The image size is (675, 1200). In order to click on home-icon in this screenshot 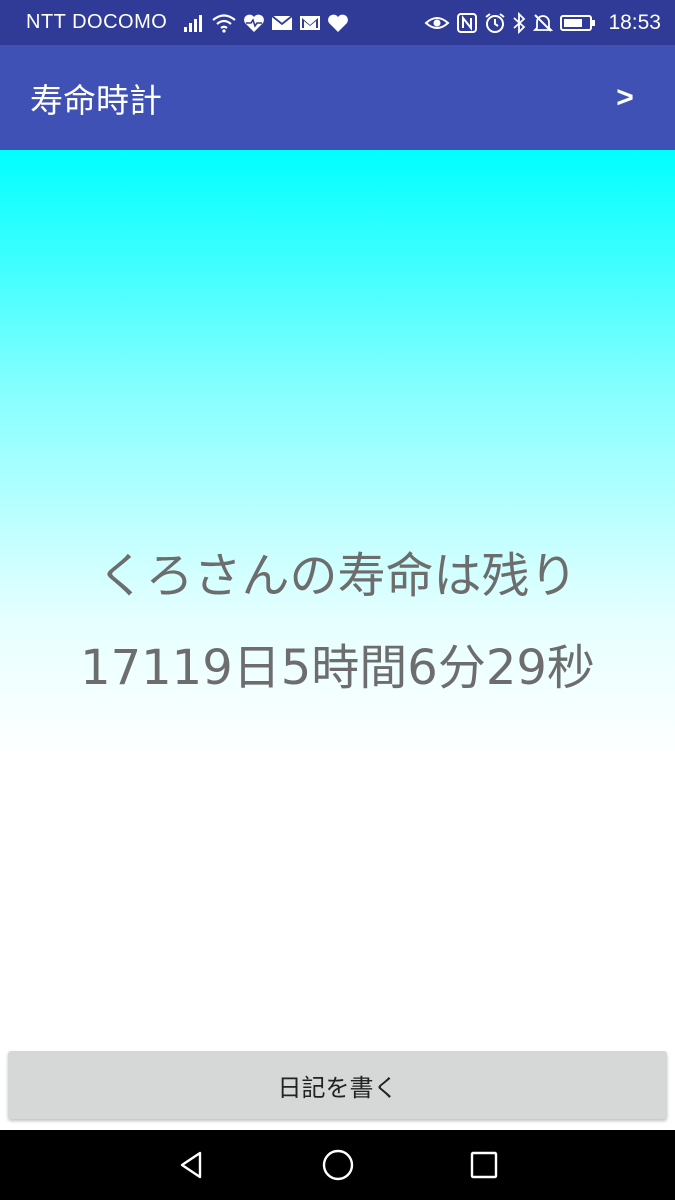, I will do `click(338, 1165)`.